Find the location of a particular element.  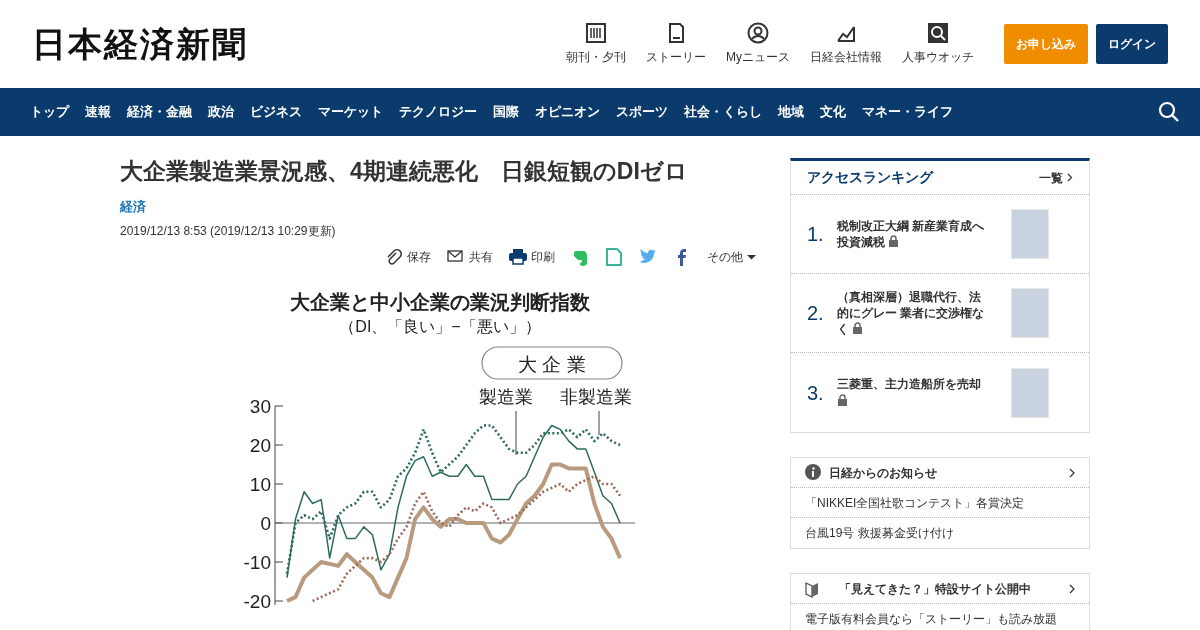

article-link: 三菱重、主力造船所を売却 is located at coordinates (912, 392).